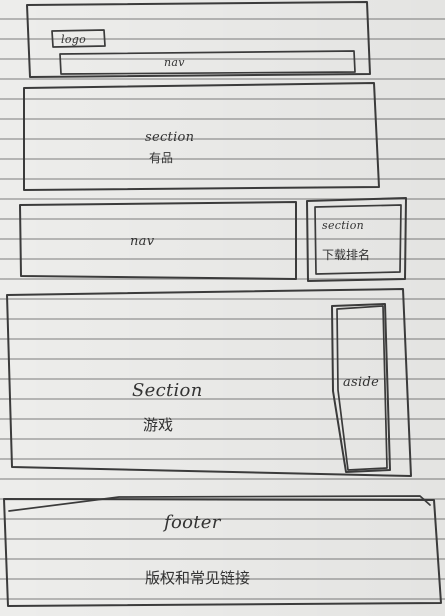  Describe the element at coordinates (197, 578) in the screenshot. I see `footer-subtitle: 版权和常见链接` at that location.